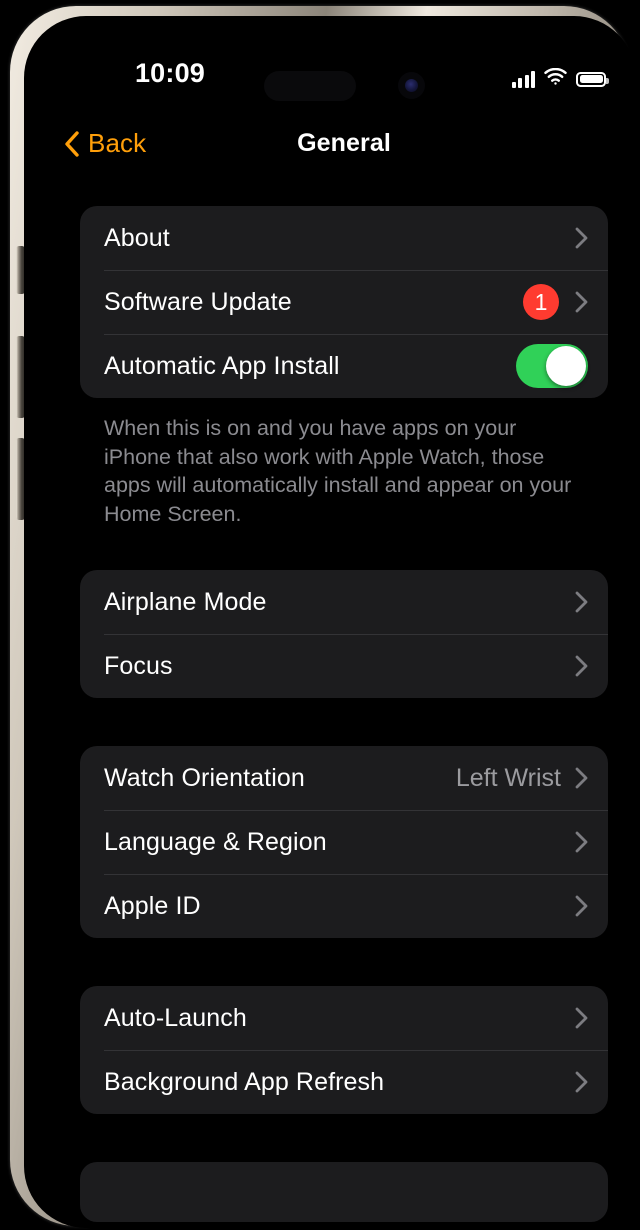 The image size is (640, 1230). I want to click on row-label: Software Update, so click(198, 301).